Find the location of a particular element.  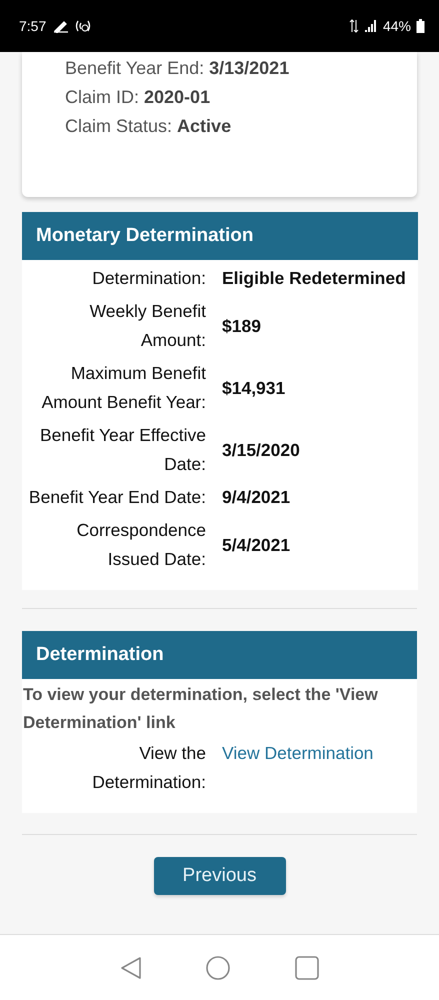

field-value: $14,931 is located at coordinates (254, 388).